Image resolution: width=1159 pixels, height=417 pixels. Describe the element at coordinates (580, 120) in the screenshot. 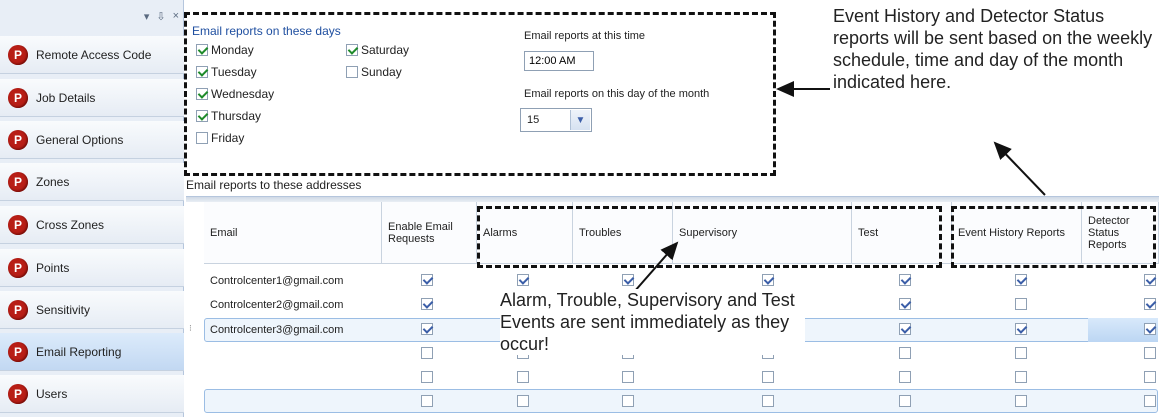

I see `chevron-down-icon: ▼` at that location.